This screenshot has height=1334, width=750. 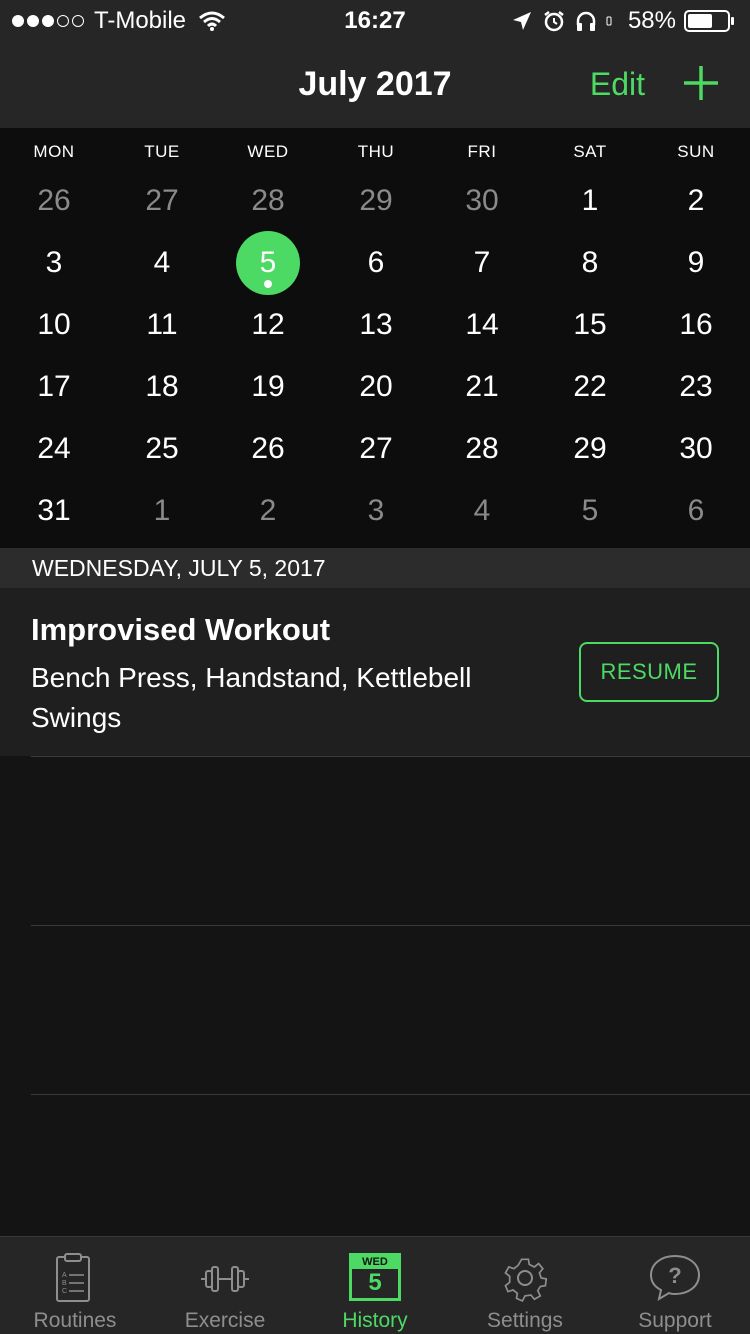 I want to click on calendar-day: 18, so click(x=162, y=387).